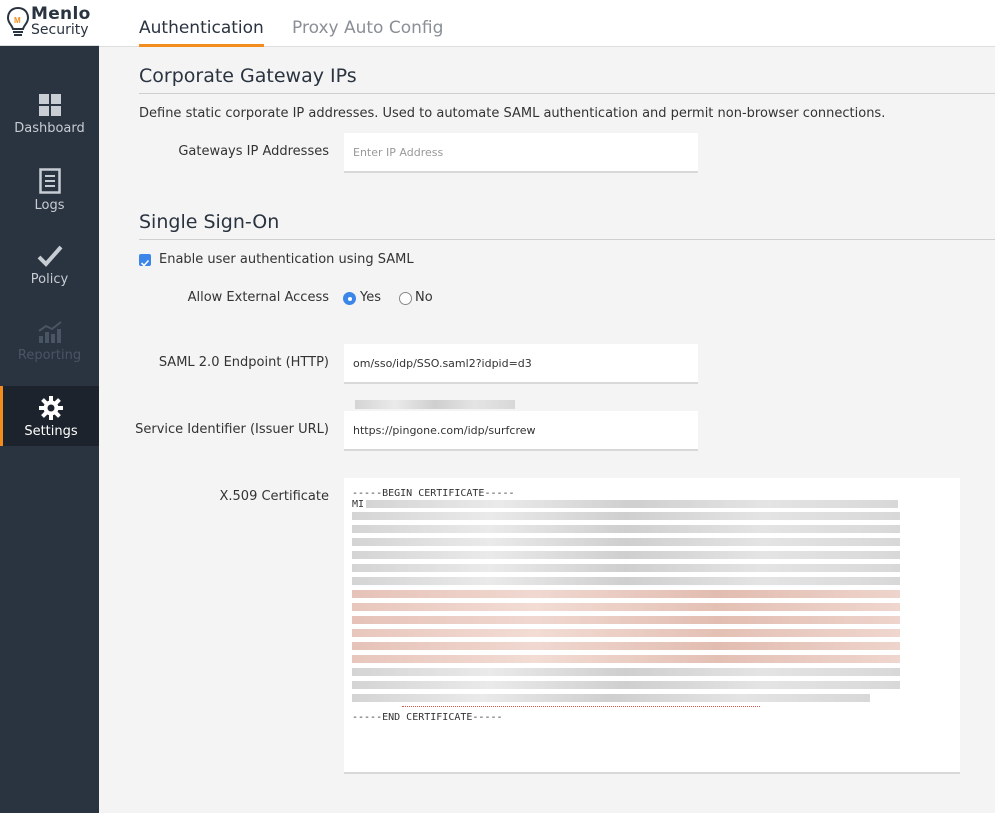 Image resolution: width=995 pixels, height=813 pixels. What do you see at coordinates (145, 263) in the screenshot?
I see `check-icon` at bounding box center [145, 263].